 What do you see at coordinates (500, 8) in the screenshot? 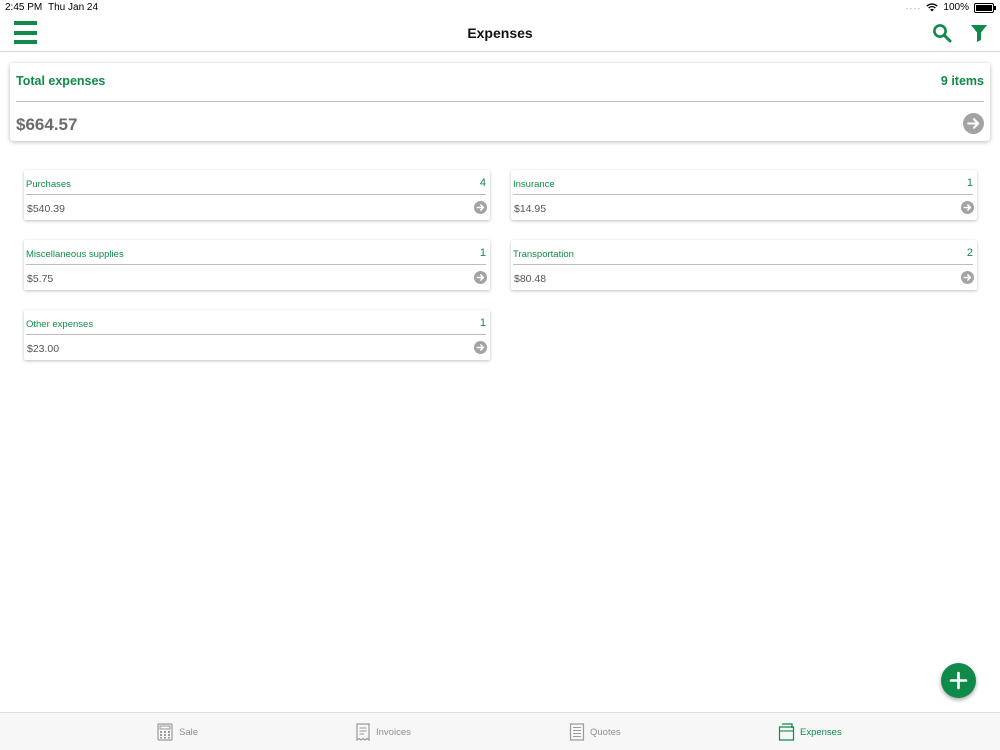
I see `status-bar: 2:45 PM Thu Jan 24 ···· 100%` at bounding box center [500, 8].